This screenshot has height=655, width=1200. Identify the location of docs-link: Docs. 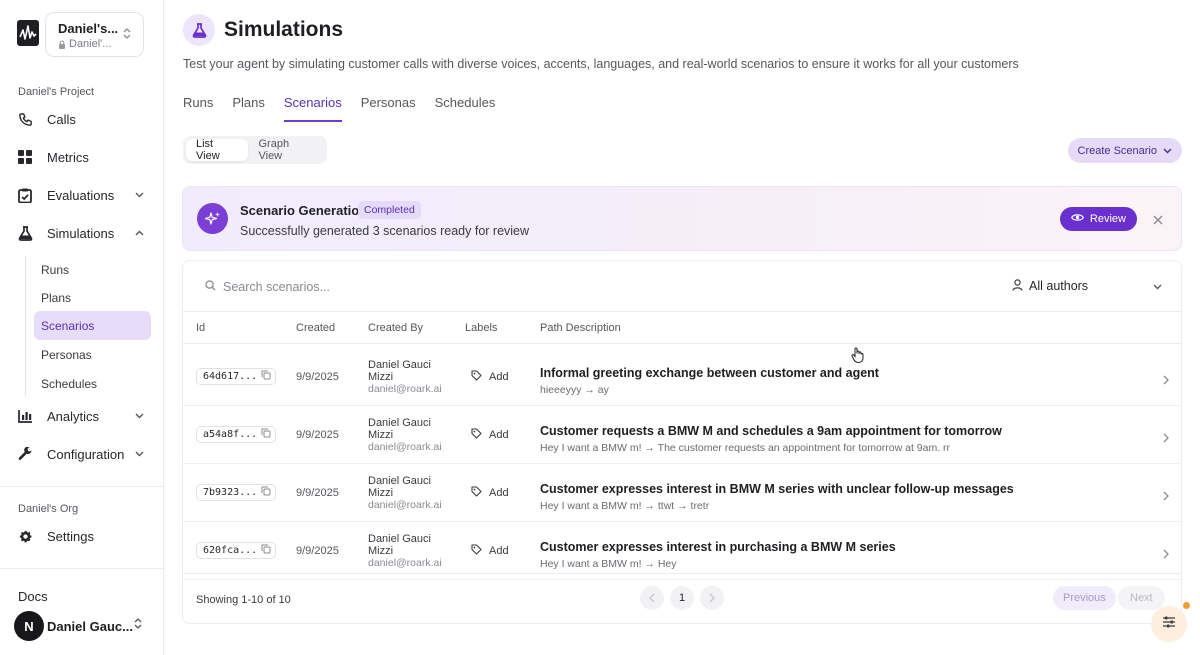
(33, 596).